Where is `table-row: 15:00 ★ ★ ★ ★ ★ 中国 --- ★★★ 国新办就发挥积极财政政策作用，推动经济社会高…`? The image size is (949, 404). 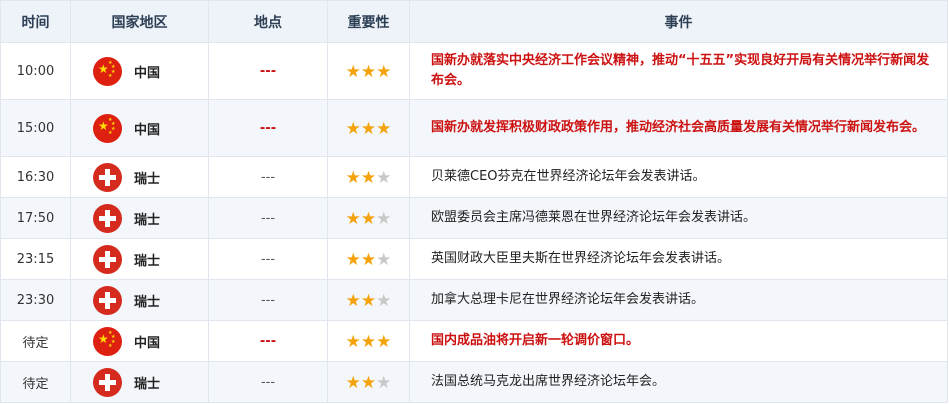
table-row: 15:00 ★ ★ ★ ★ ★ 中国 --- ★★★ 国新办就发挥积极财政政策作用，推动经济社会高… is located at coordinates (474, 128).